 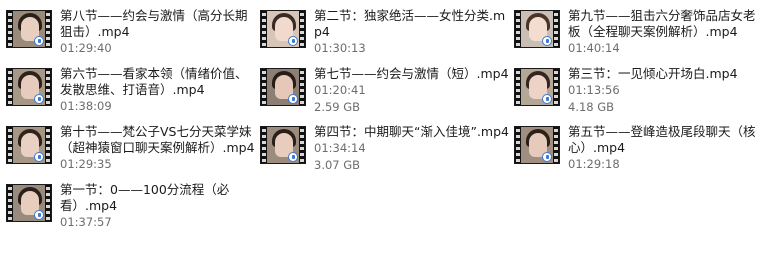 I want to click on file-name: 第二节：独家绝活——女性分类.mp4, so click(x=410, y=23).